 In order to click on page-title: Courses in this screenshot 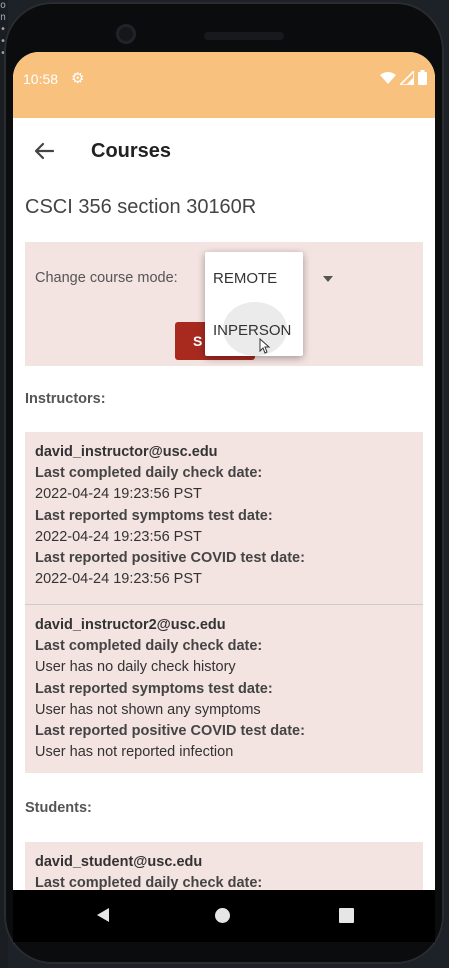, I will do `click(131, 151)`.